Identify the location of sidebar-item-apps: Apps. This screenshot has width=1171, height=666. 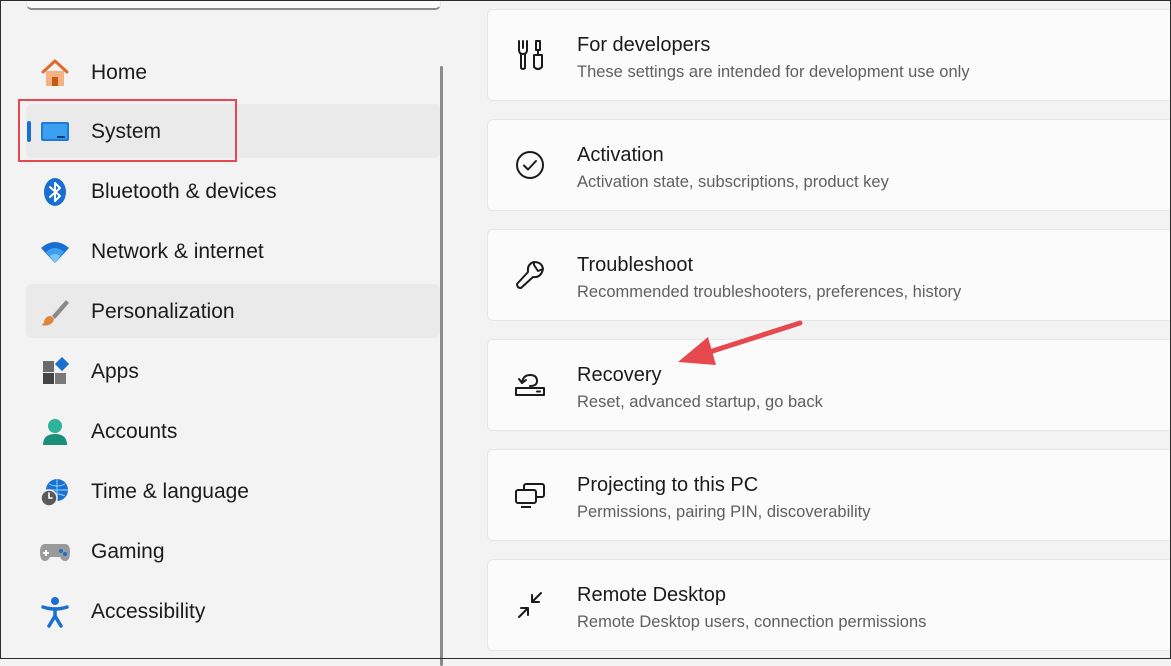
(233, 371).